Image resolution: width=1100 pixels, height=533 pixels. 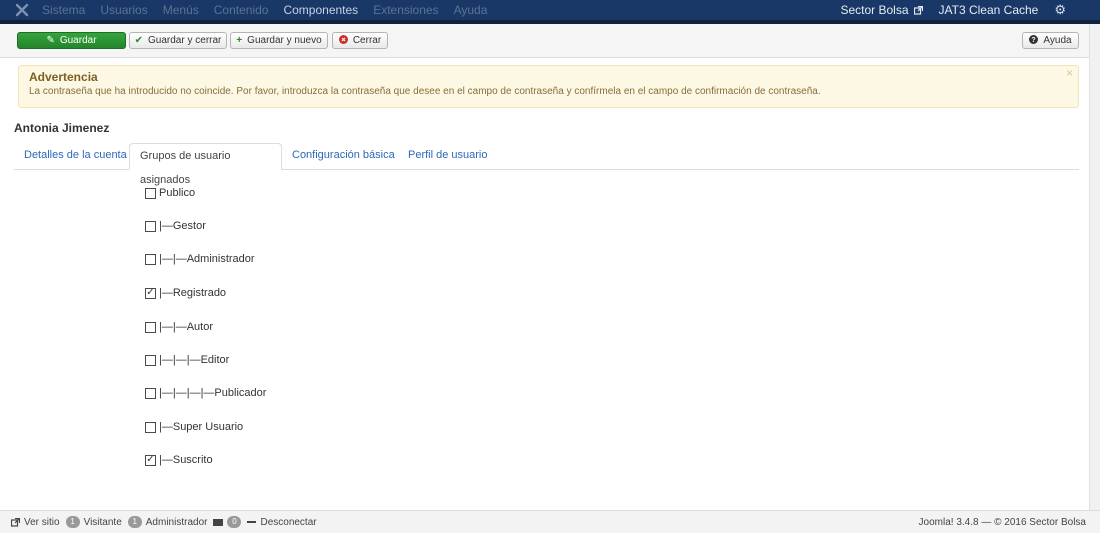 I want to click on site-link: Sector Bolsa, so click(x=881, y=10).